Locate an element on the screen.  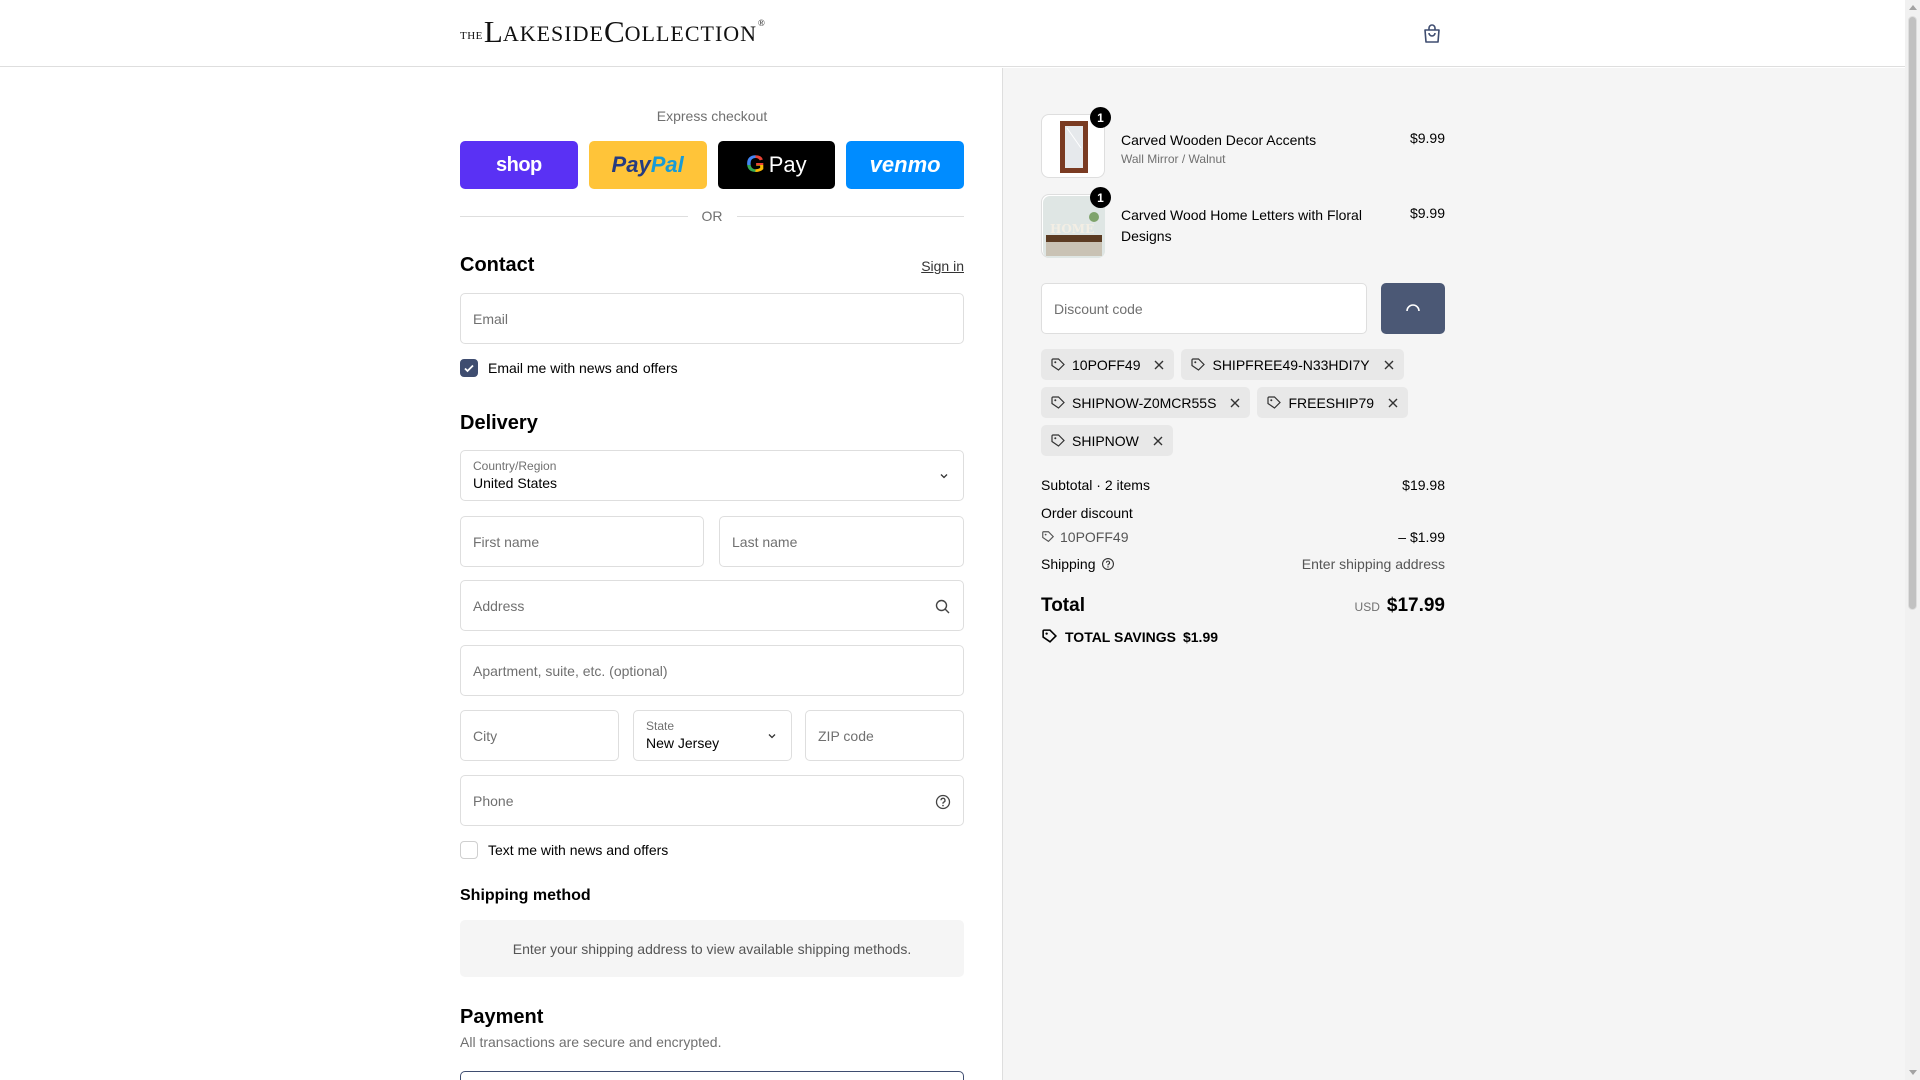
paypal-button: Pay Pal is located at coordinates (647, 165).